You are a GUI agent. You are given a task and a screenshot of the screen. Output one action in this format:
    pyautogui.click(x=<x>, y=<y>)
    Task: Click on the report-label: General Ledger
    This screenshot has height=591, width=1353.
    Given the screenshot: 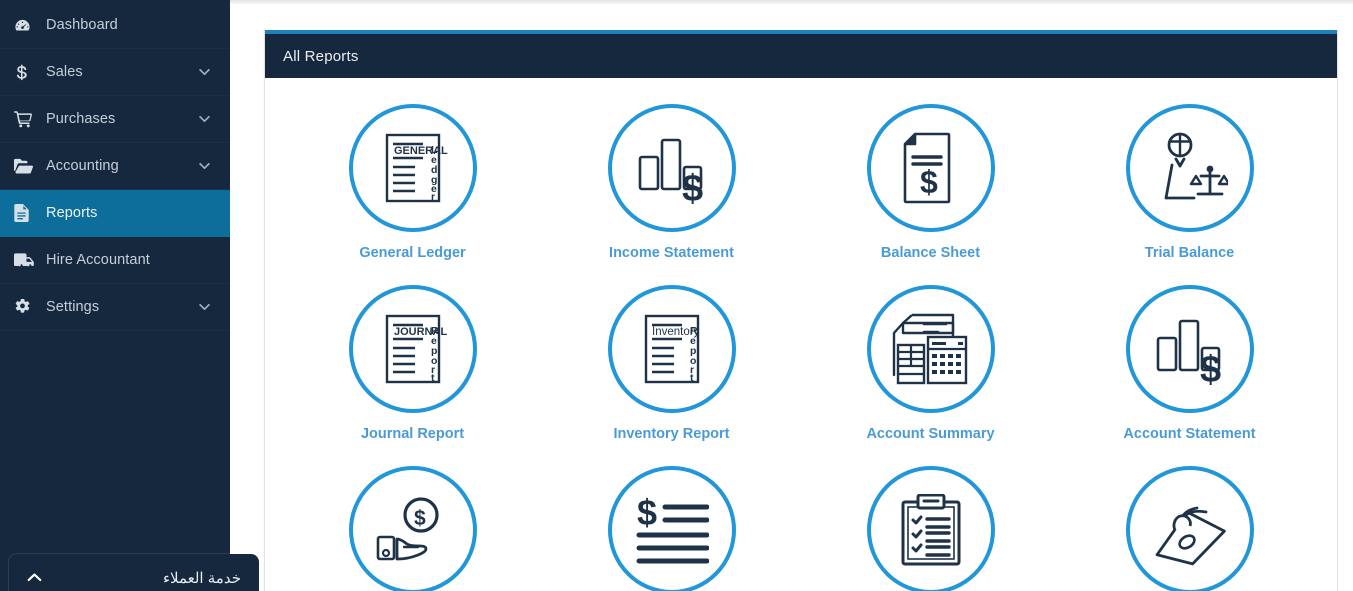 What is the action you would take?
    pyautogui.click(x=412, y=253)
    